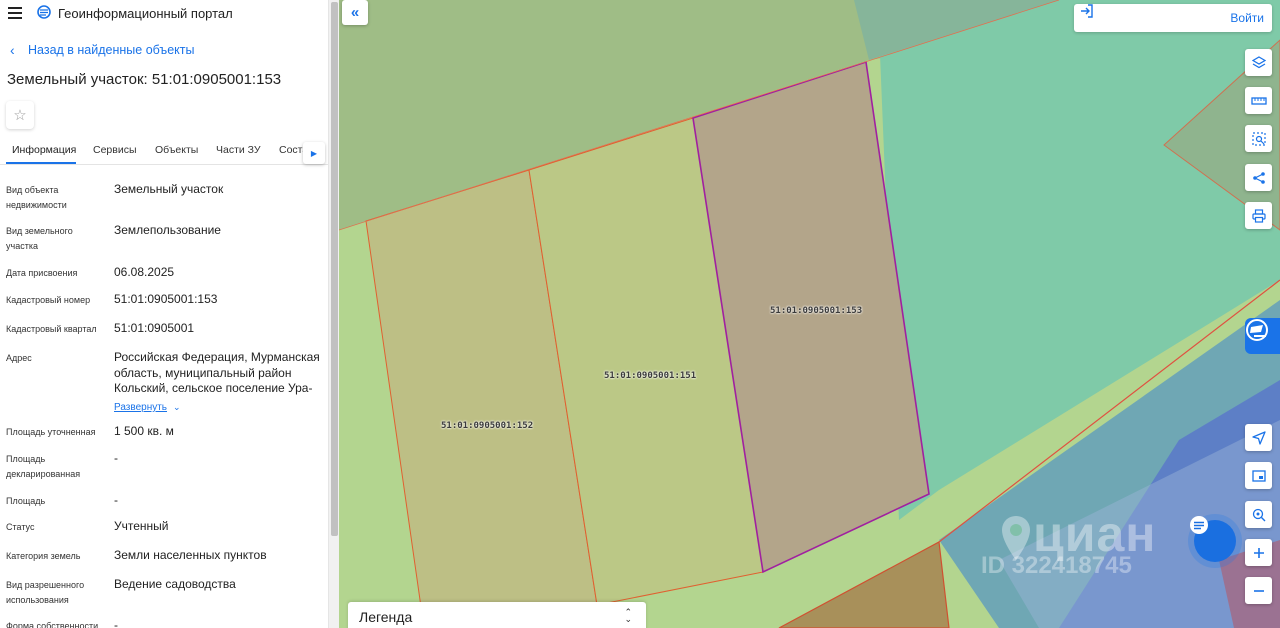 The width and height of the screenshot is (1280, 628). Describe the element at coordinates (1173, 18) in the screenshot. I see `login-button: Войти` at that location.